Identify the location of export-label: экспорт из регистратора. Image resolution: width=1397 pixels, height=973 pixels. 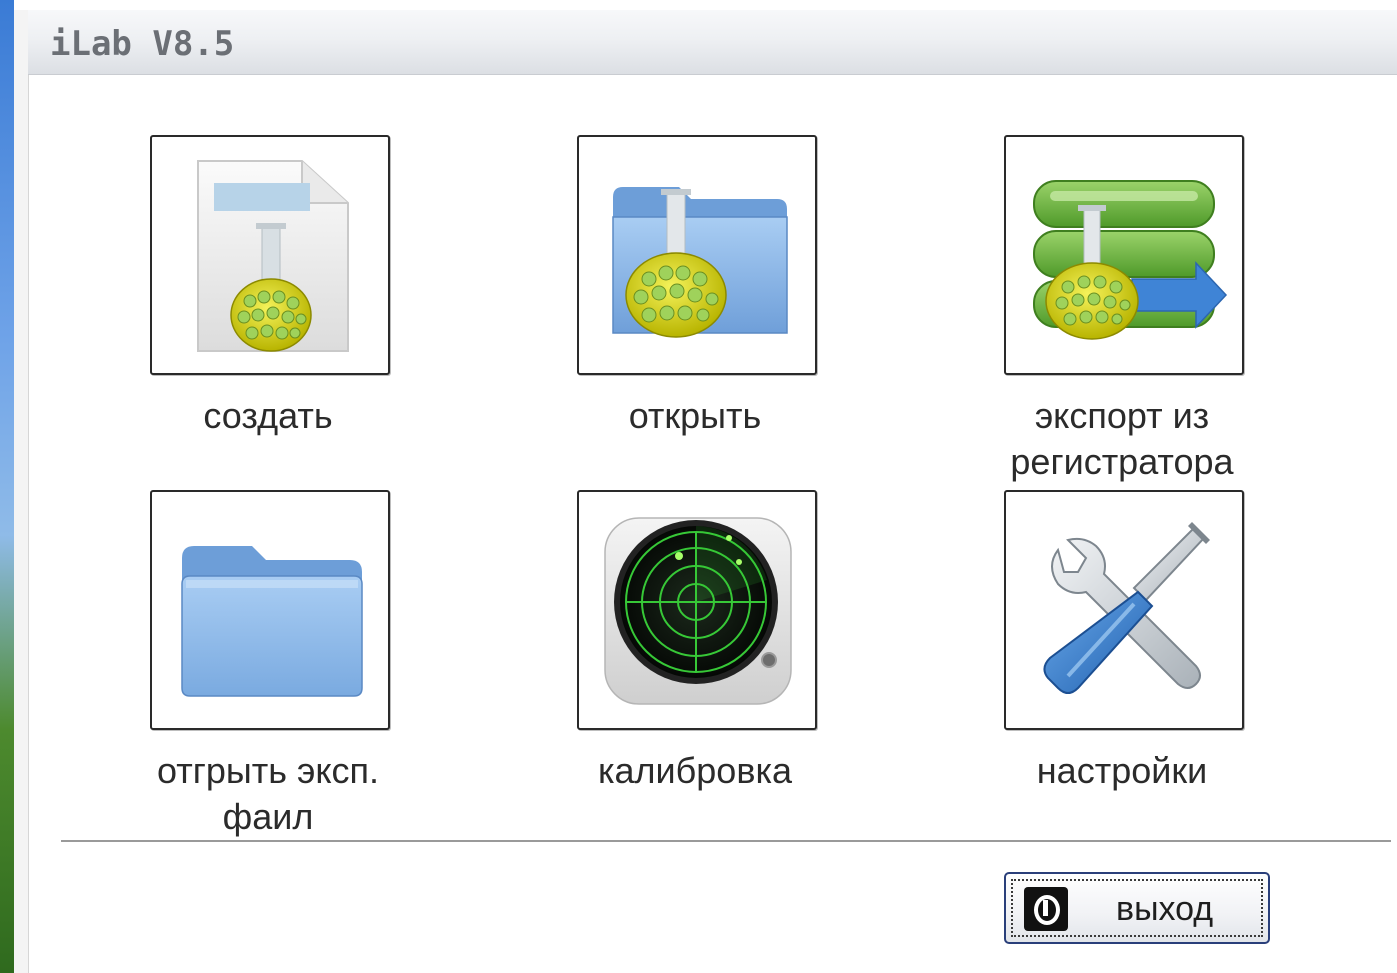
(1122, 439).